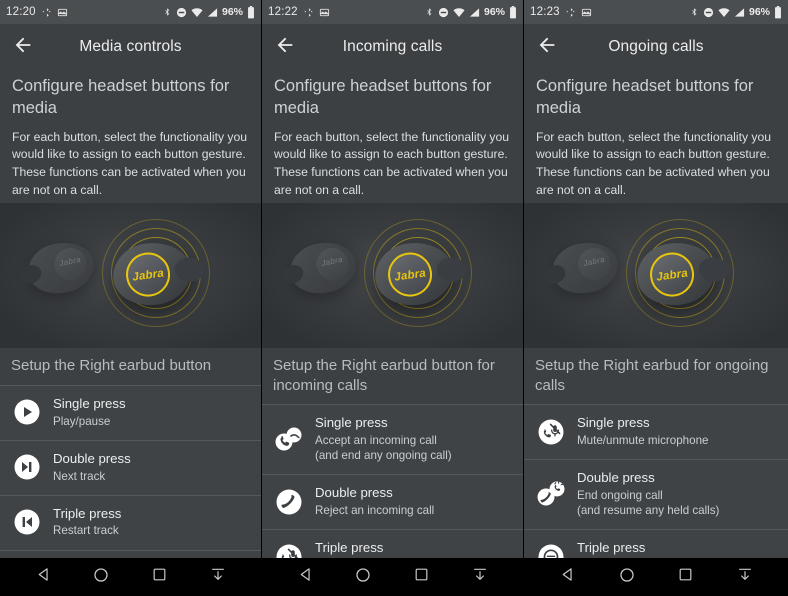  Describe the element at coordinates (656, 376) in the screenshot. I see `section-header: Setup the Right earbud for ongoing calls` at that location.